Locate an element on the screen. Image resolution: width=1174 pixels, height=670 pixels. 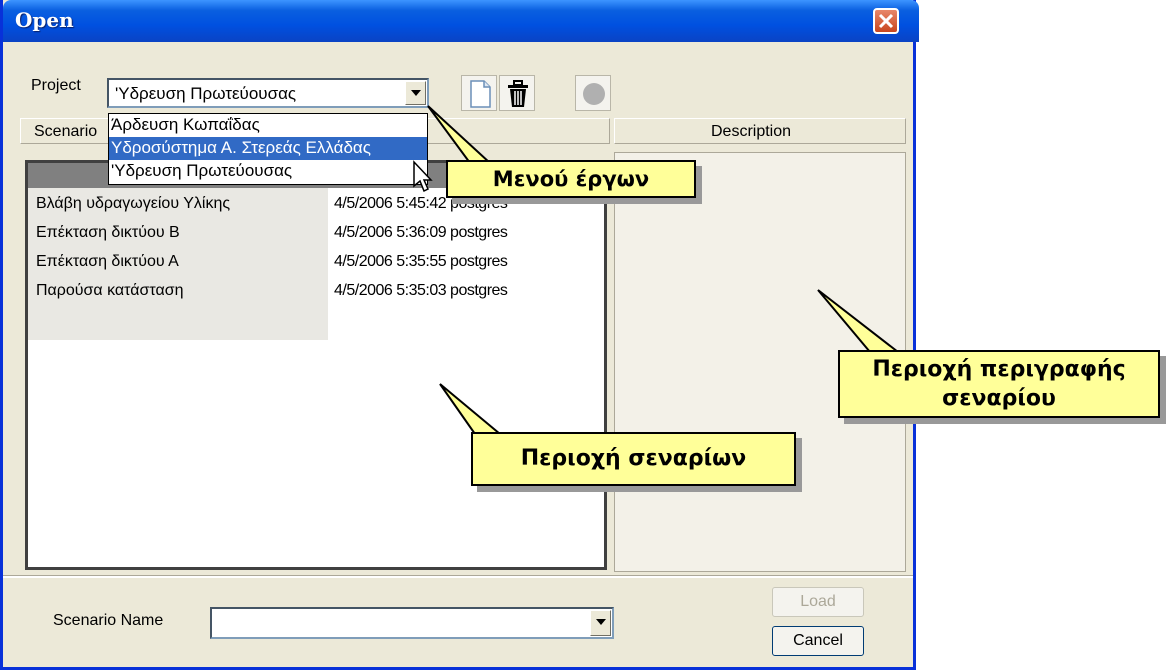
description-callout-line1: Περιοχή περιγραφής is located at coordinates (999, 369).